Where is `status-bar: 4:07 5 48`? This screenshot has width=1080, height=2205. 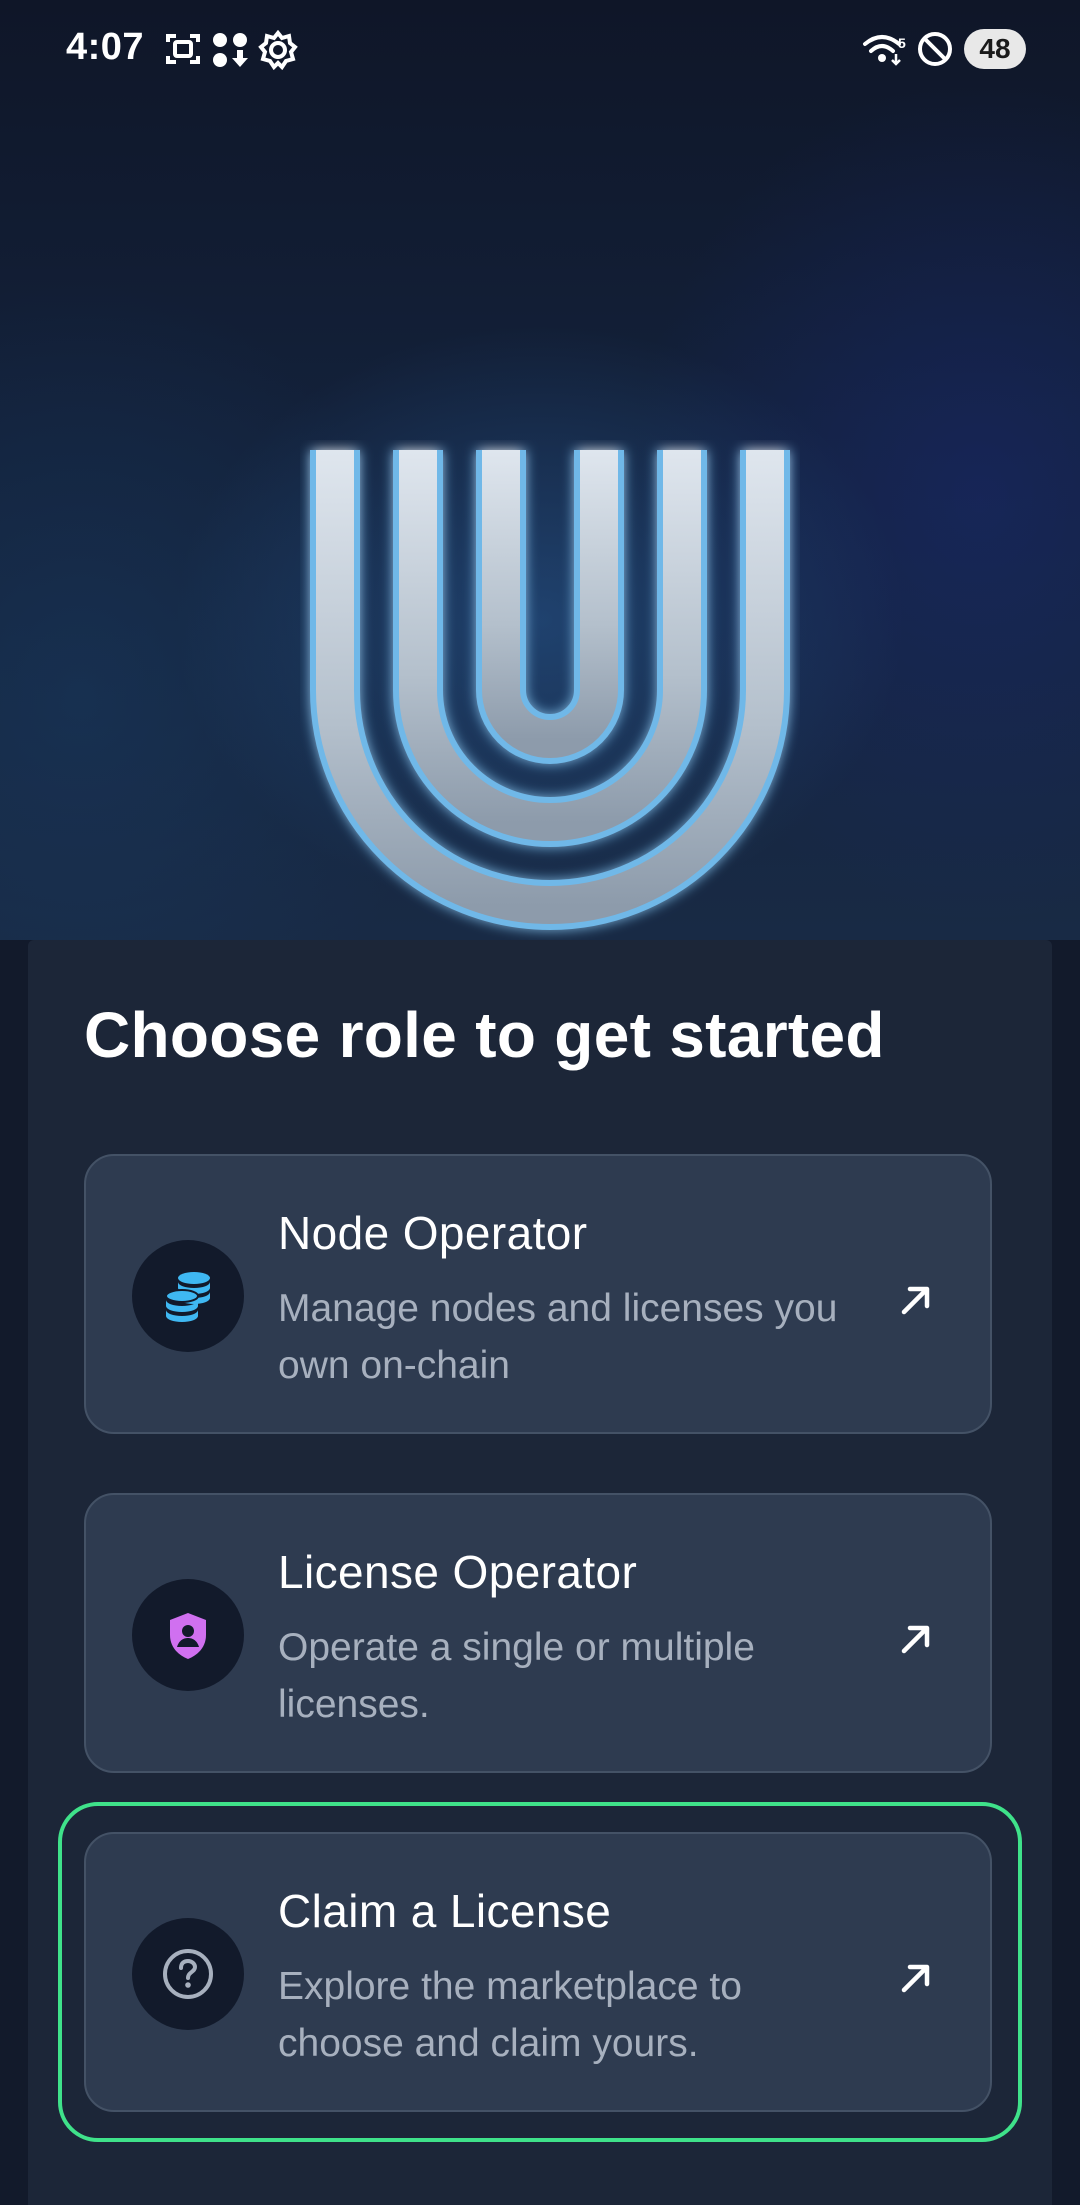
status-bar: 4:07 5 48 is located at coordinates (540, 50).